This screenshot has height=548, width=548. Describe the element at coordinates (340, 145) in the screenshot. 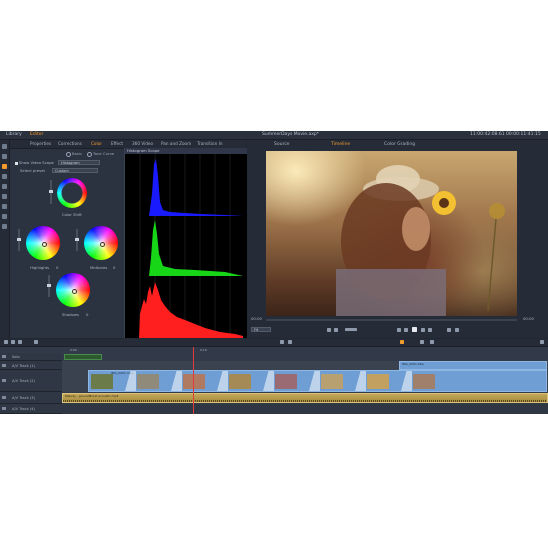

I see `tab-timeline: Timeline` at that location.